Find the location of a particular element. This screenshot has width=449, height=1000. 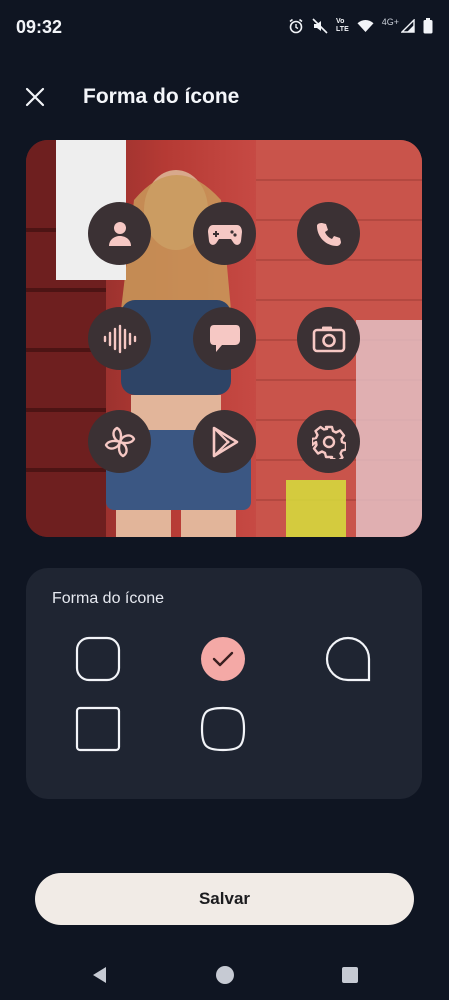

teardrop-shape-icon is located at coordinates (348, 659).